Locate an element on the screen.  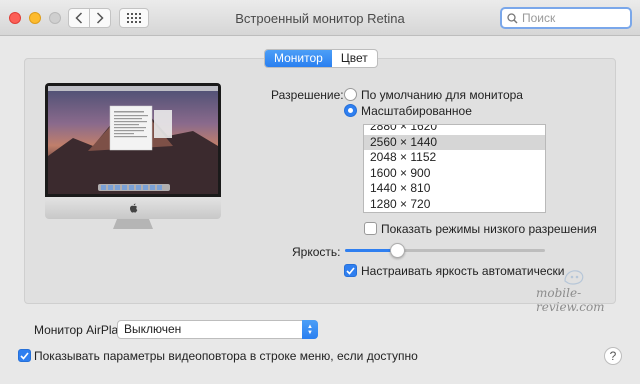
resolution-default-label: По умолчанию для монитора is located at coordinates (442, 95).